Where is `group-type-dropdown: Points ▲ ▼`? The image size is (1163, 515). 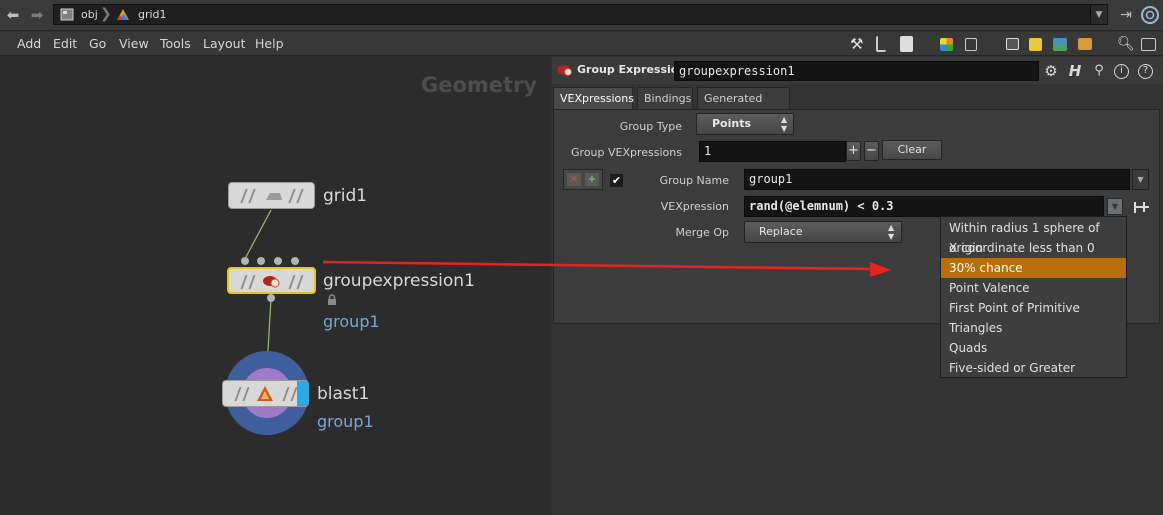 group-type-dropdown: Points ▲ ▼ is located at coordinates (745, 124).